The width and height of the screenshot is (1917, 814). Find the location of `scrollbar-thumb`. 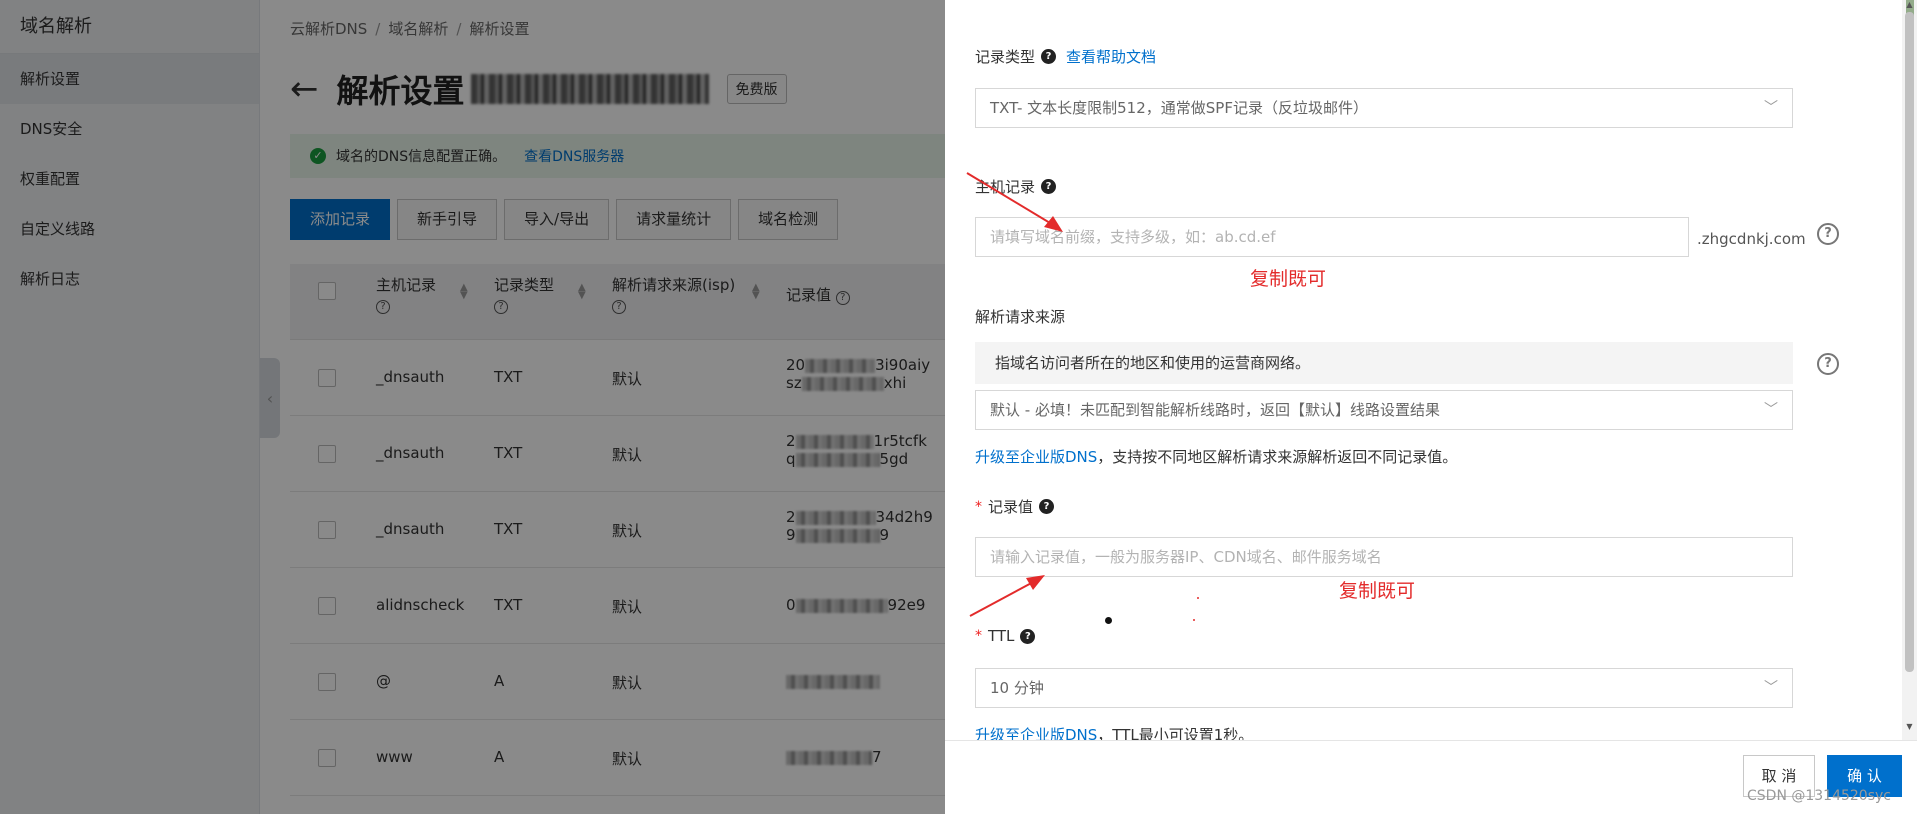

scrollbar-thumb is located at coordinates (1909, 342).